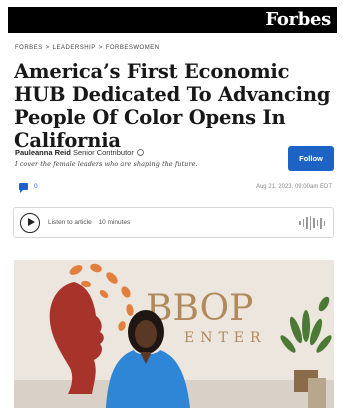 This screenshot has height=408, width=345. Describe the element at coordinates (173, 222) in the screenshot. I see `audio-player: Listen to article 10 minutes` at that location.